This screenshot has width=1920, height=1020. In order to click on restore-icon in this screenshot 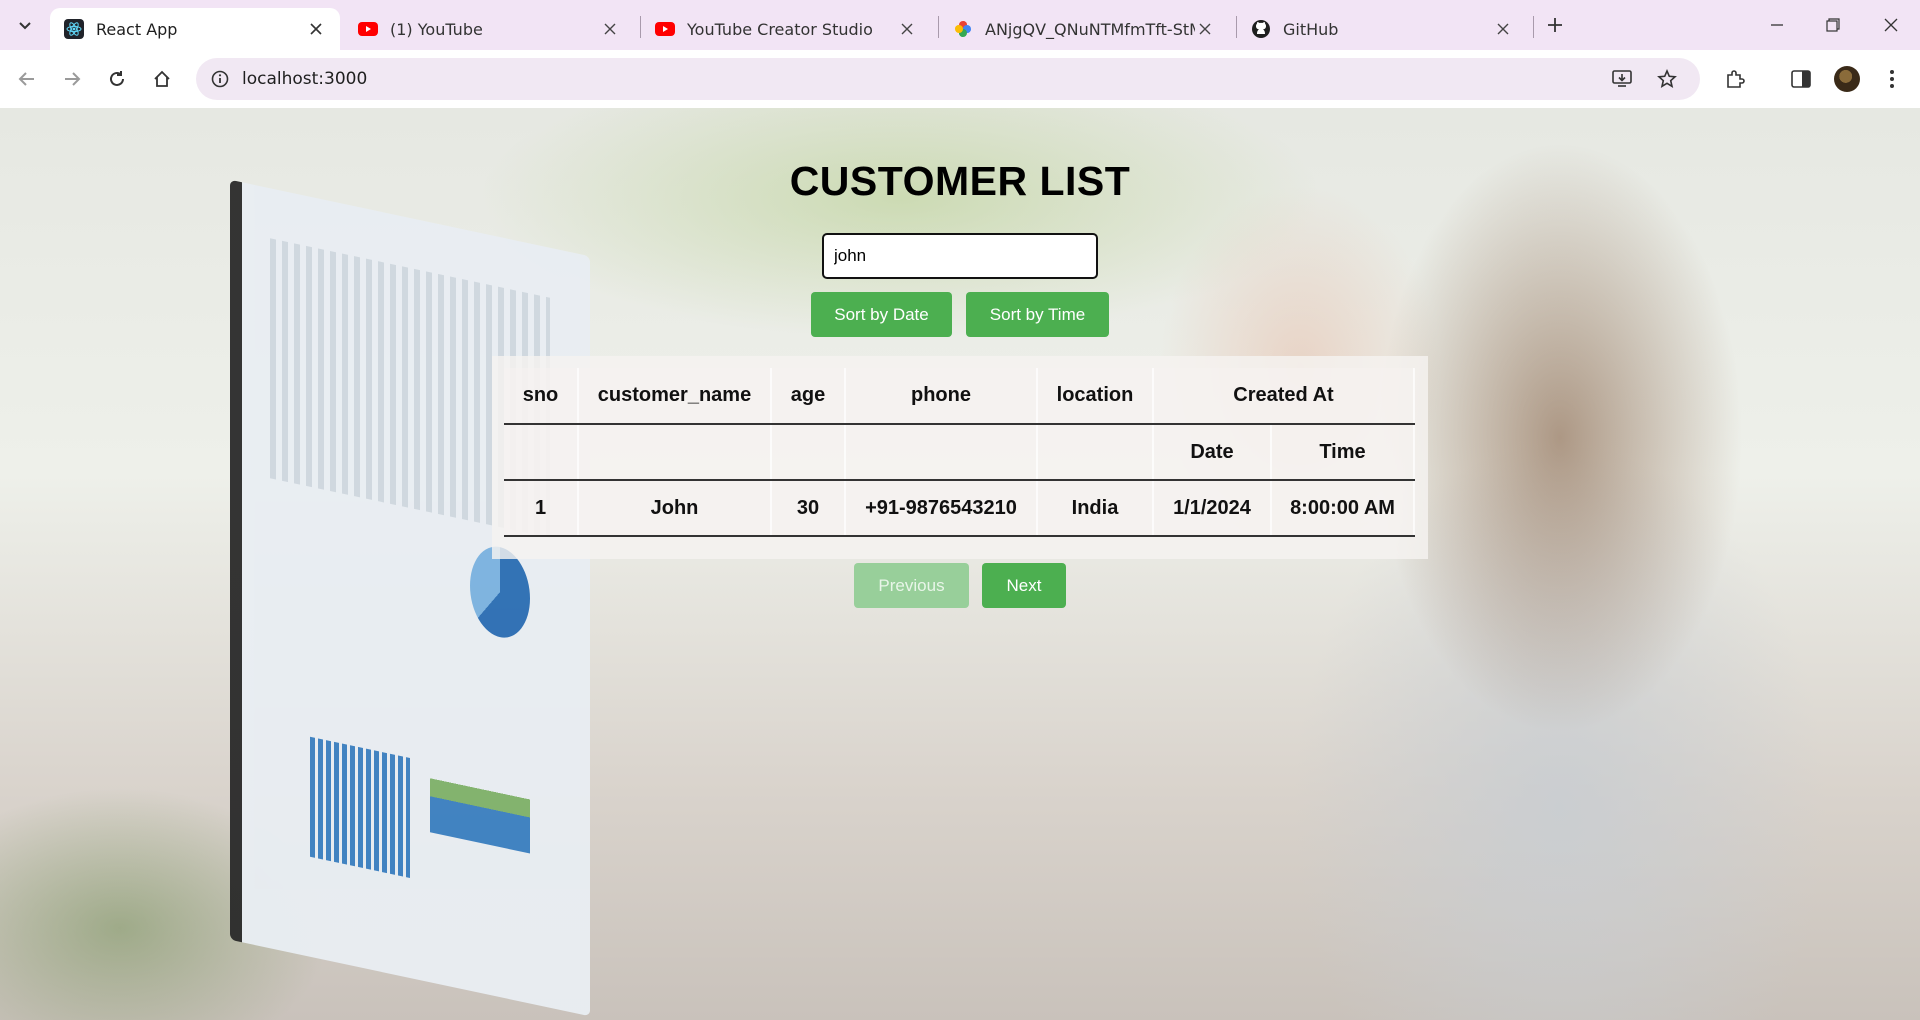, I will do `click(1833, 25)`.